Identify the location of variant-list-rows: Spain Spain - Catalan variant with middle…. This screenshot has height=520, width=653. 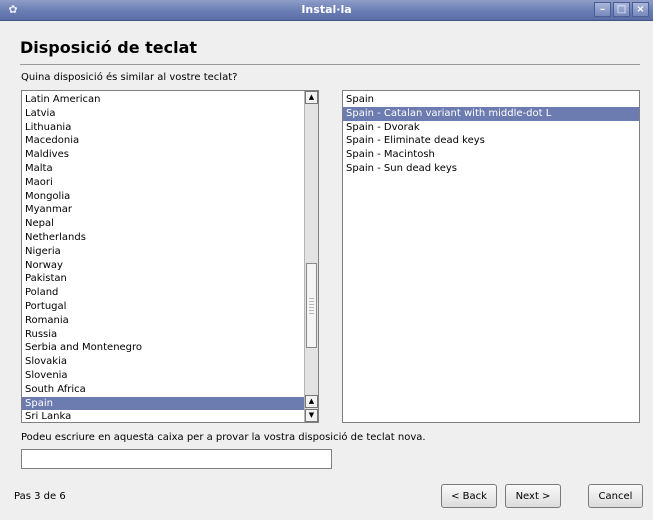
(491, 134).